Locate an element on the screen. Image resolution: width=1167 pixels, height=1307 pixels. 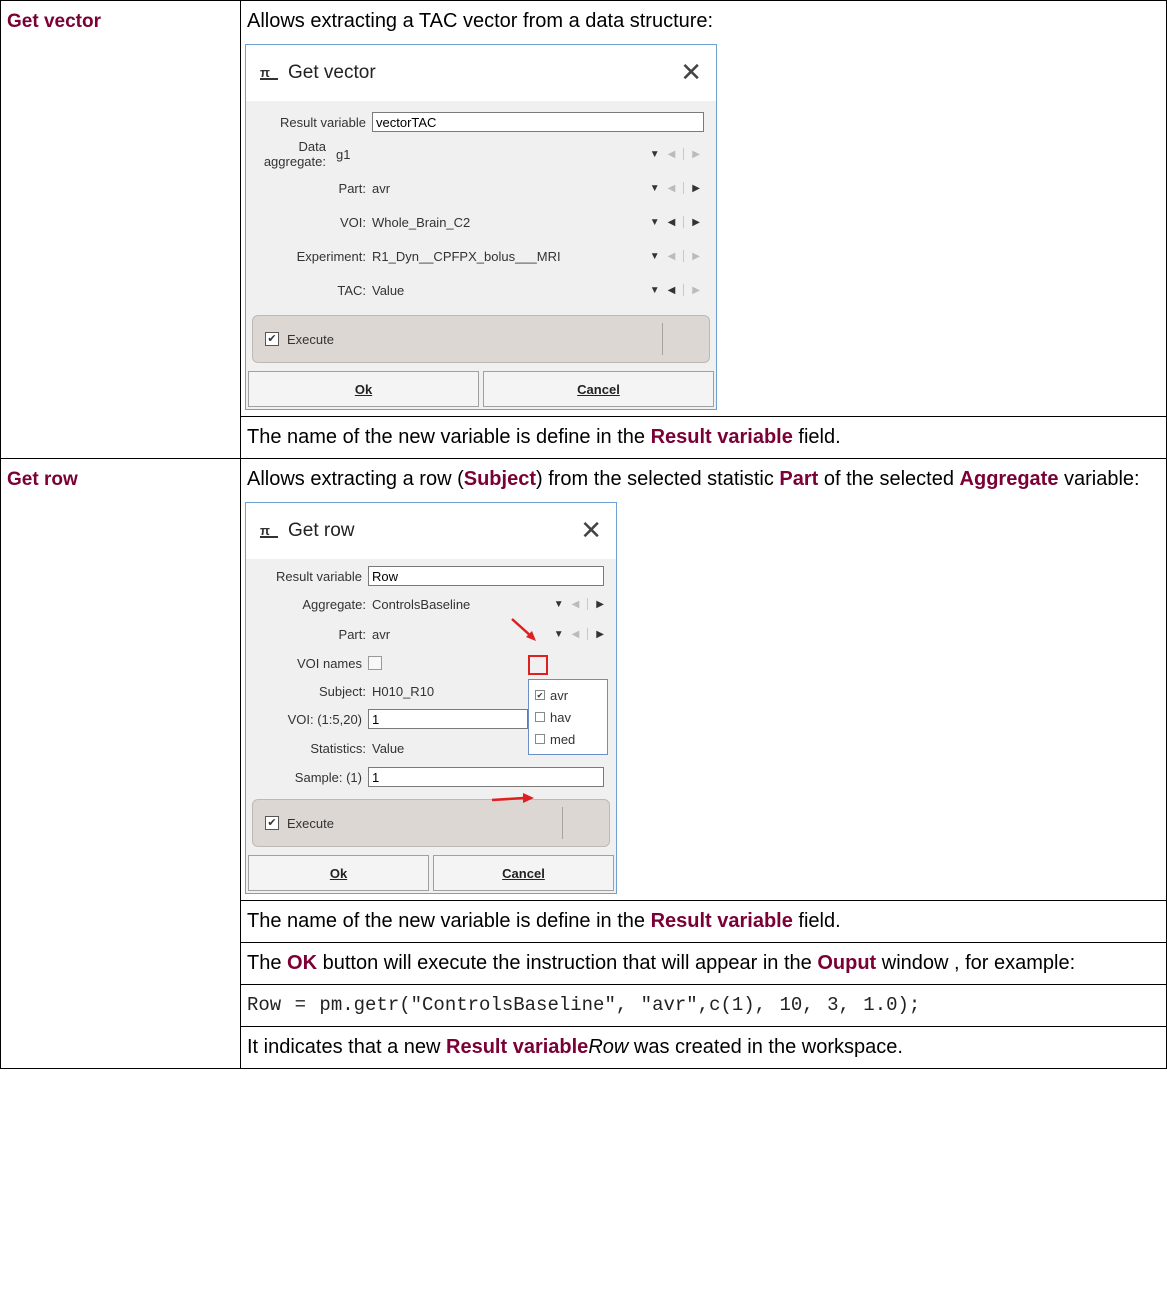
intro-subject: Subject is located at coordinates (499, 479).